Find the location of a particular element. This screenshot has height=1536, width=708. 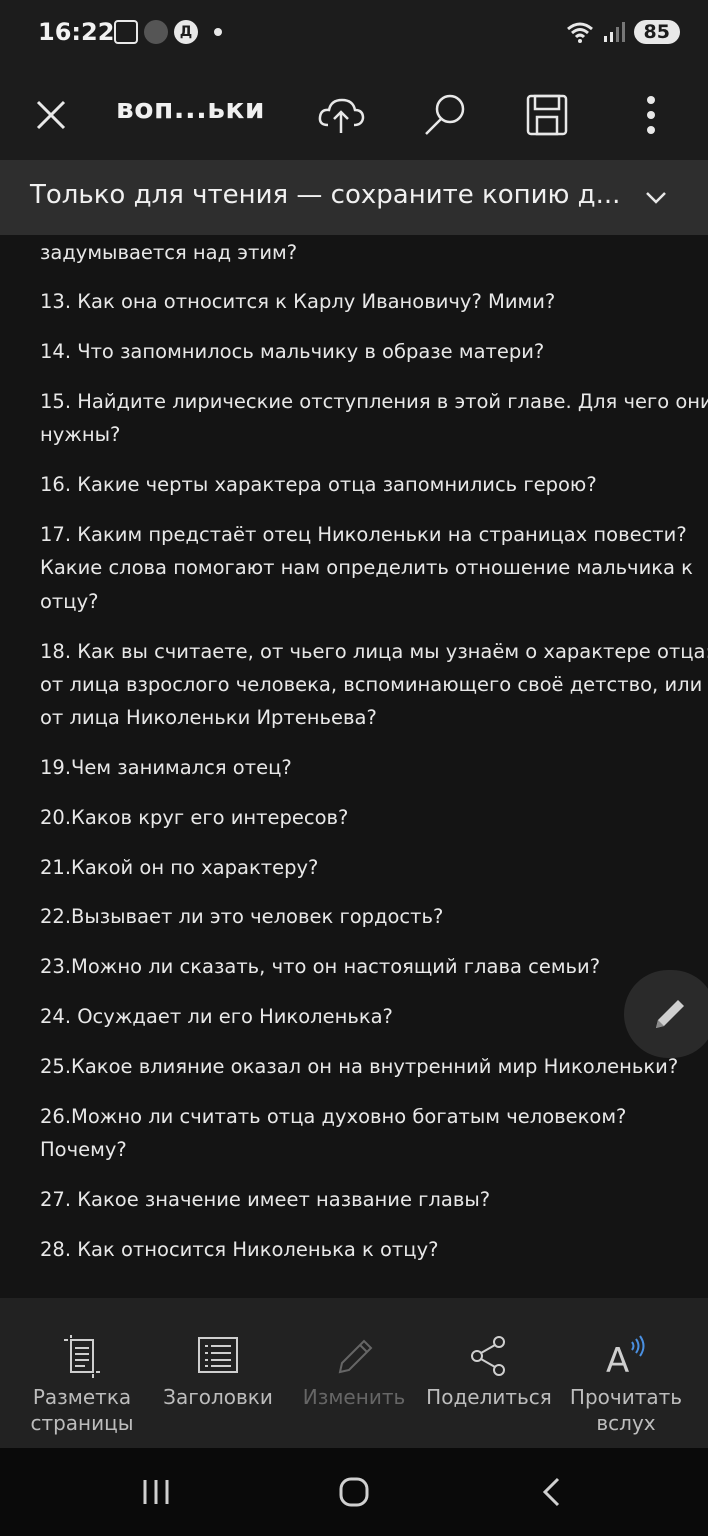

upload-button is located at coordinates (341, 115).